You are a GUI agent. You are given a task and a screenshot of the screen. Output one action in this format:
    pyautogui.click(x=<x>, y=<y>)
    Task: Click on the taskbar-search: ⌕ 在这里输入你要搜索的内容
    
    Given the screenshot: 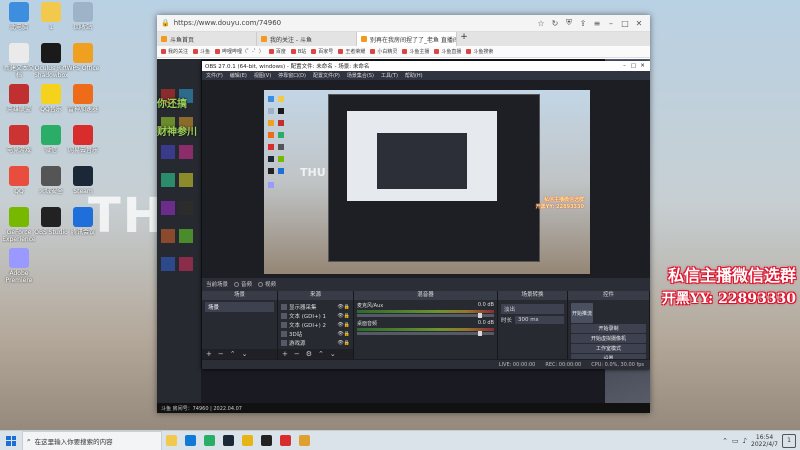 What is the action you would take?
    pyautogui.click(x=92, y=440)
    